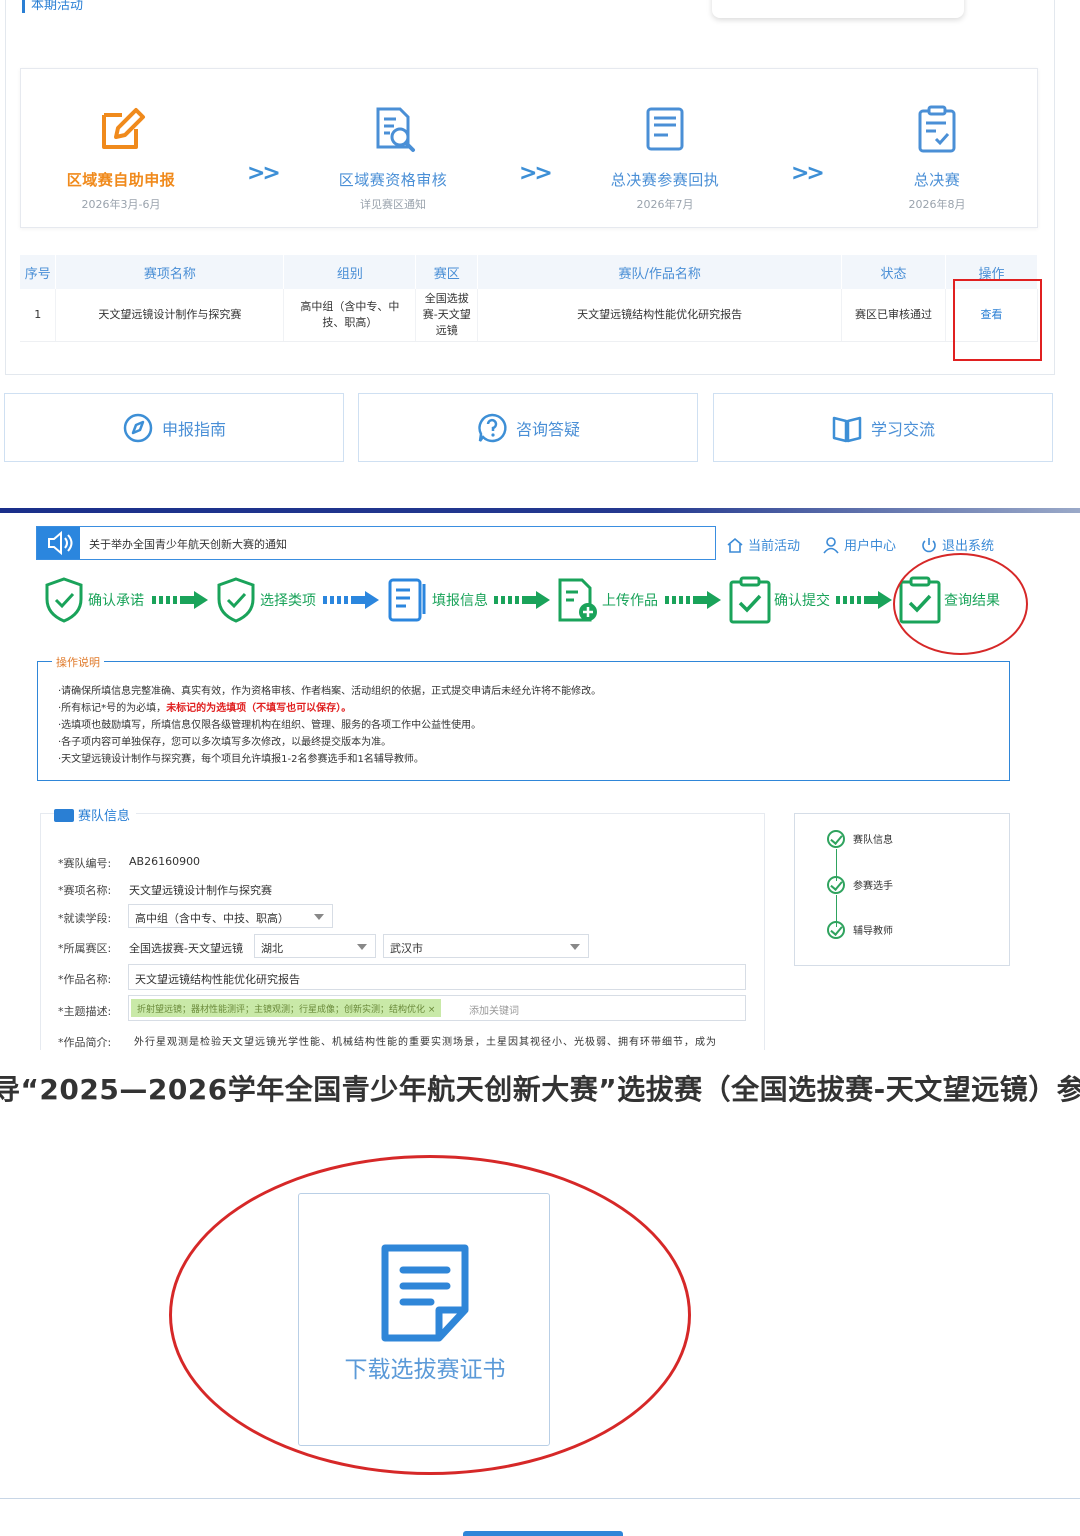  I want to click on step-final: 总决赛 2026年8月, so click(937, 158).